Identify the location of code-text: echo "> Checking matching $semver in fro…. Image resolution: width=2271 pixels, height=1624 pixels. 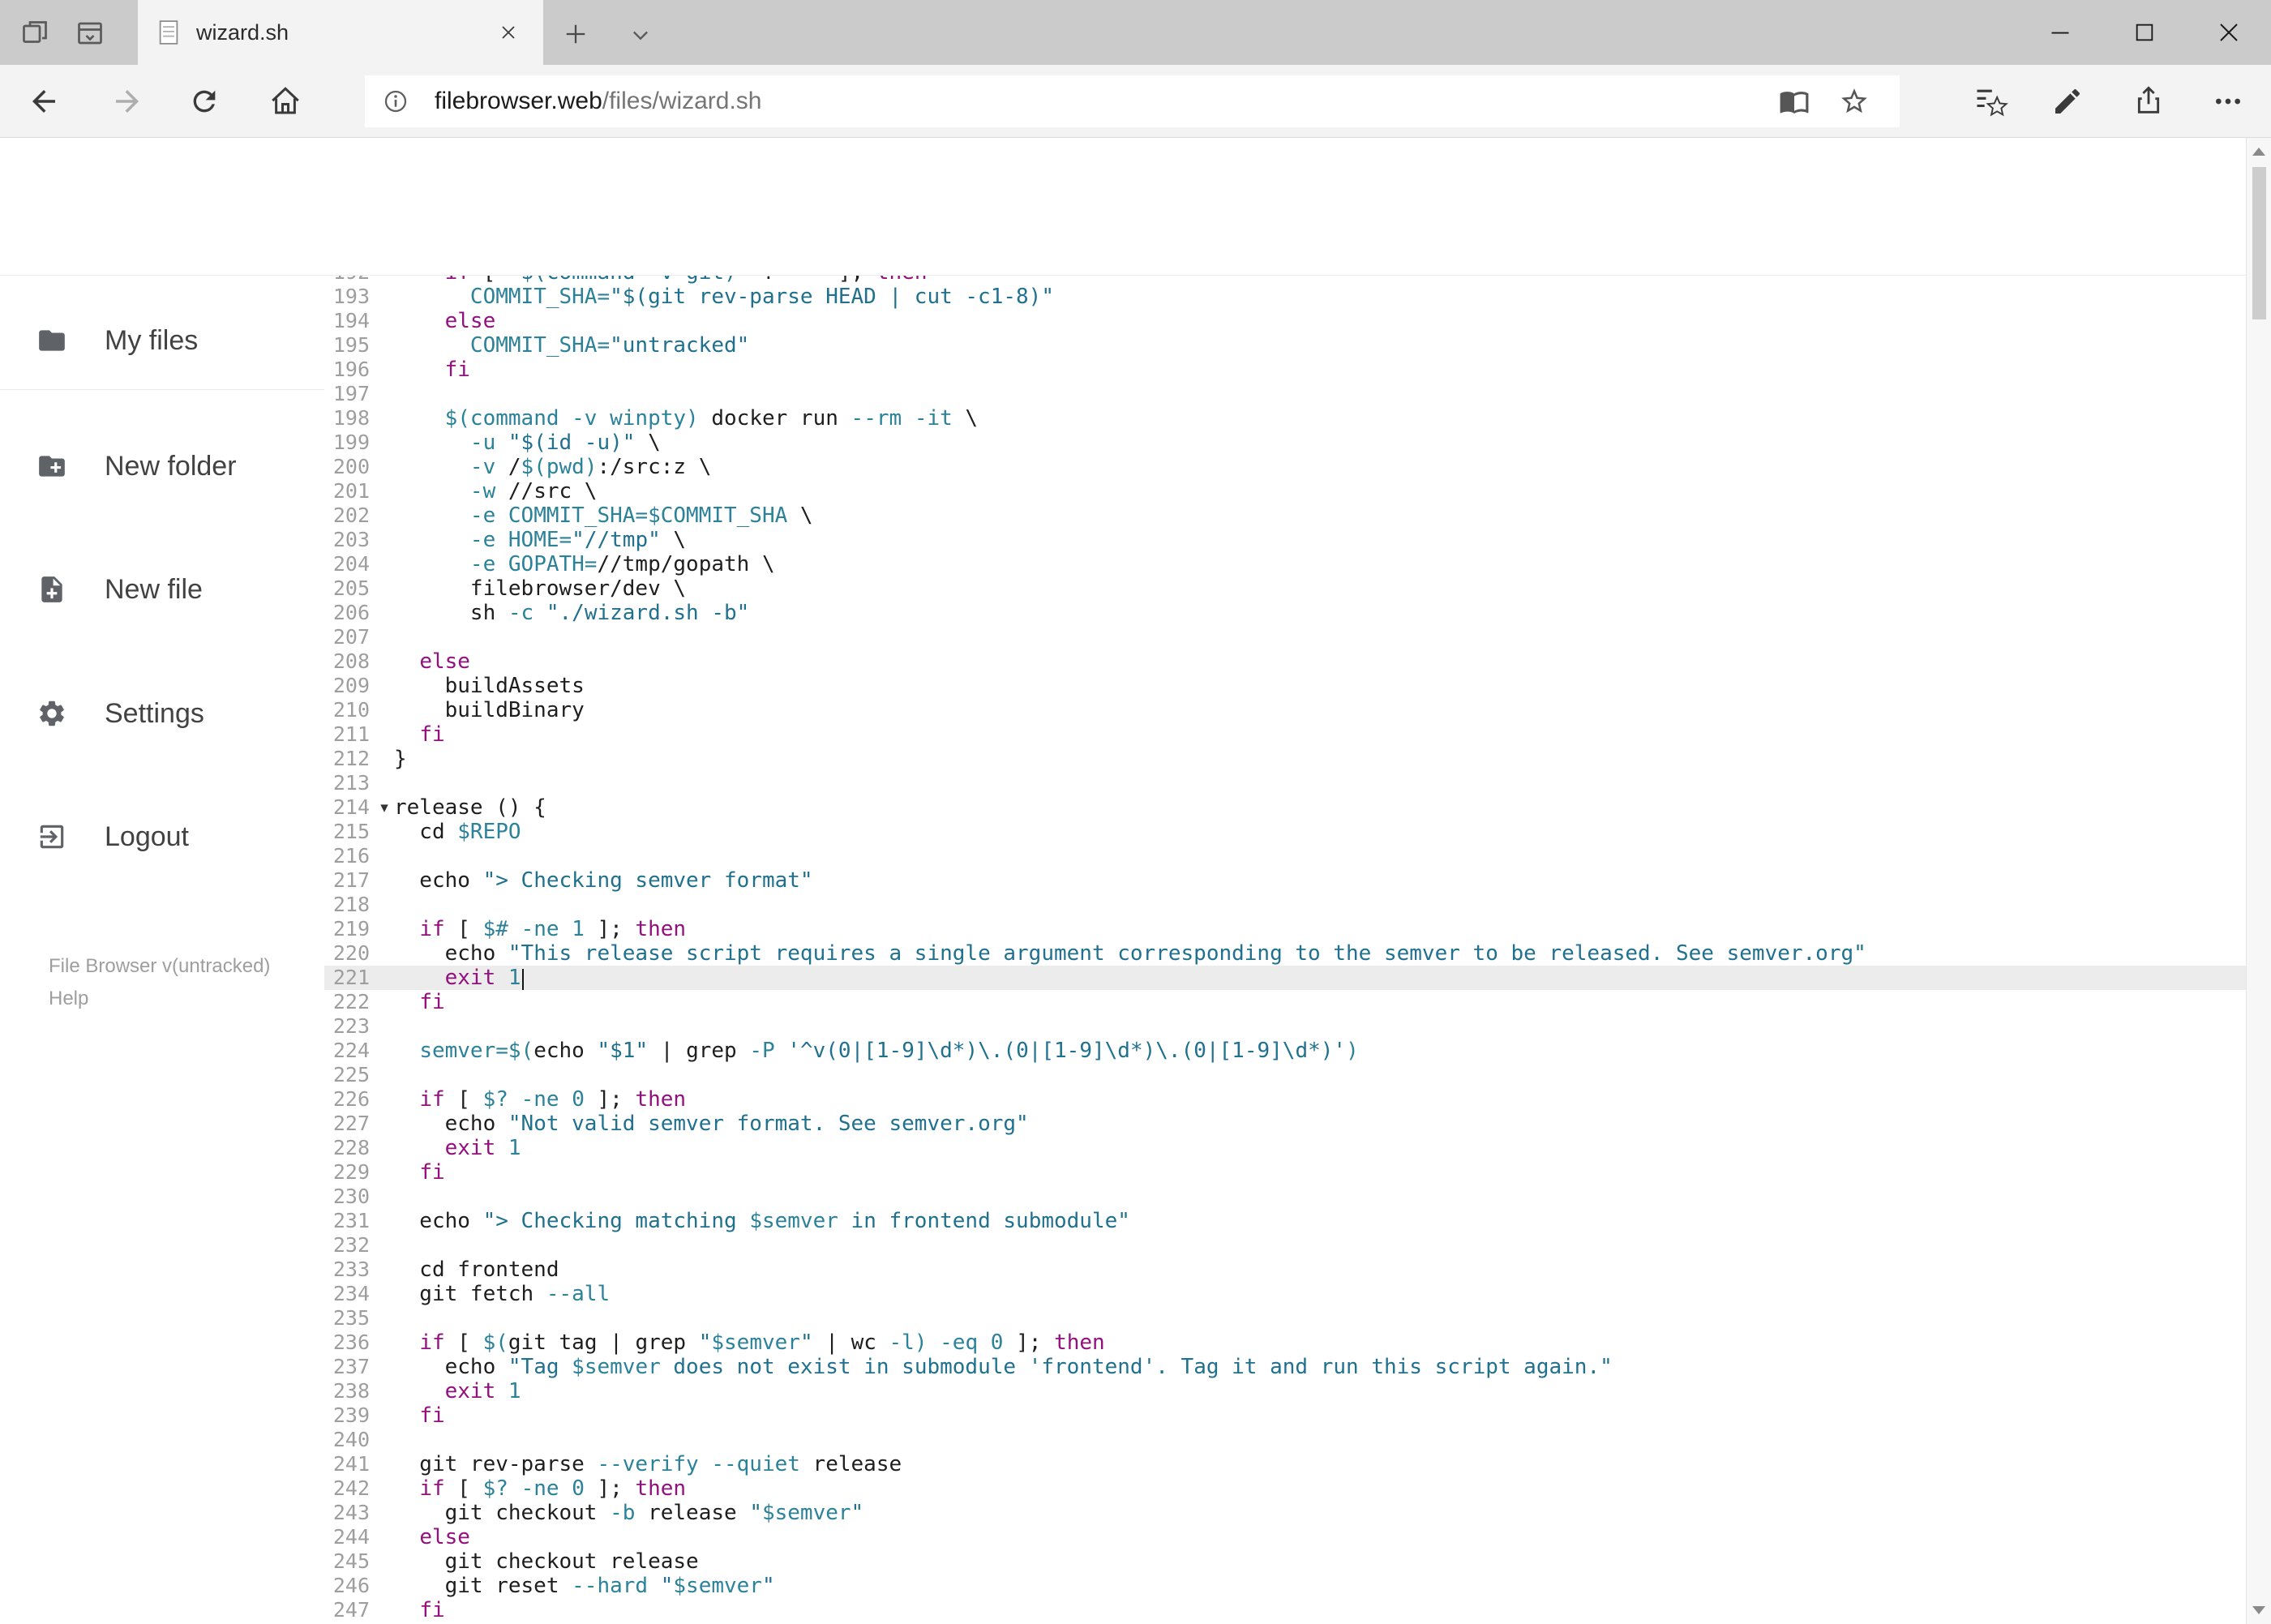
(762, 1221).